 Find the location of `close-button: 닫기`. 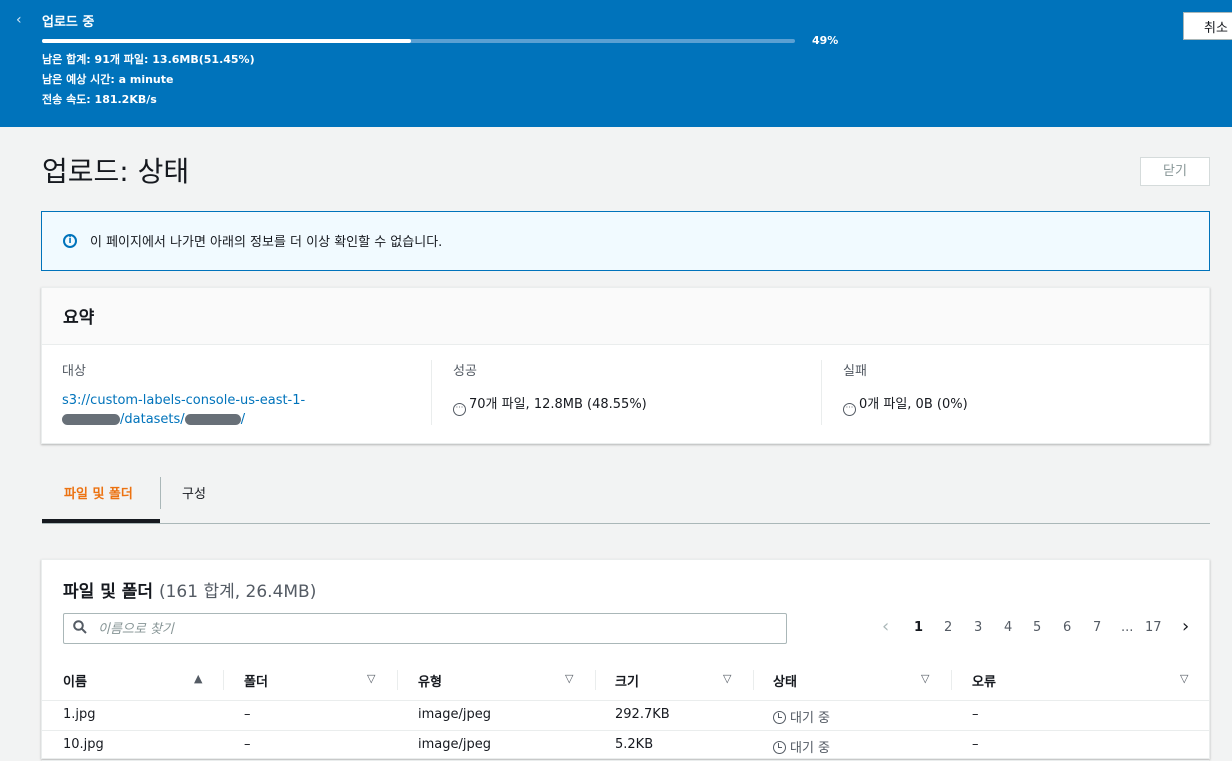

close-button: 닫기 is located at coordinates (1175, 171).